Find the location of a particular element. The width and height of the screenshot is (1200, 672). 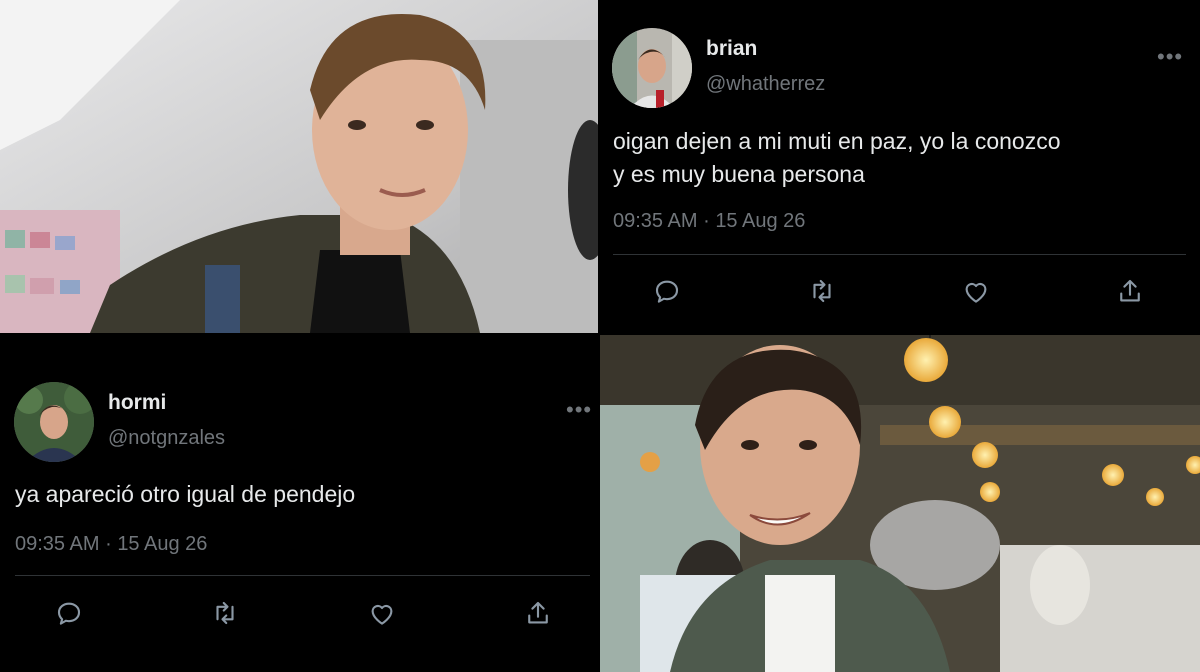

tweet-text-line: y es muy buena persona is located at coordinates (739, 174).